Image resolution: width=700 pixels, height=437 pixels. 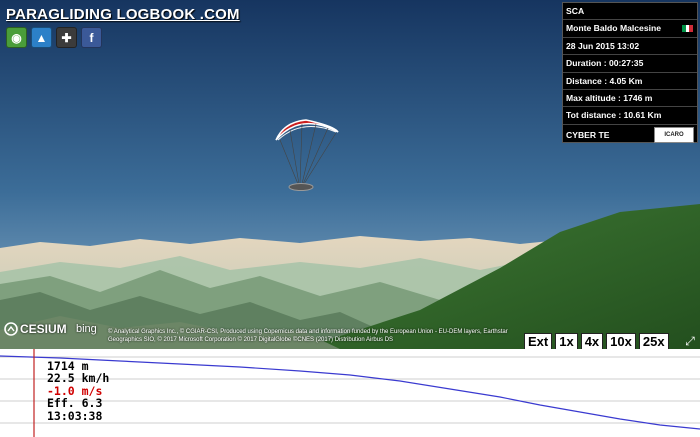 What do you see at coordinates (75, 415) in the screenshot?
I see `current-time: 13:03:38` at bounding box center [75, 415].